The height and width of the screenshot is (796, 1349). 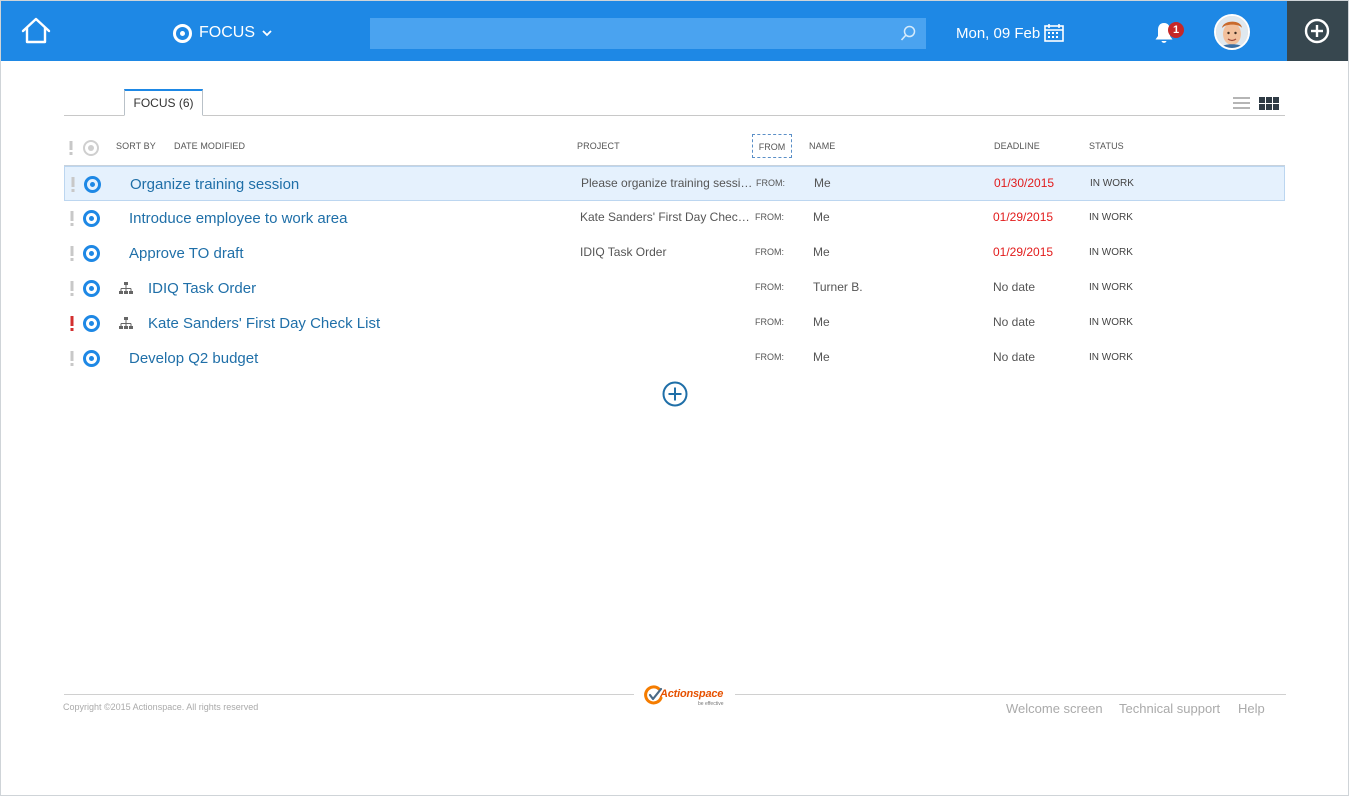 I want to click on create-button, so click(x=1317, y=31).